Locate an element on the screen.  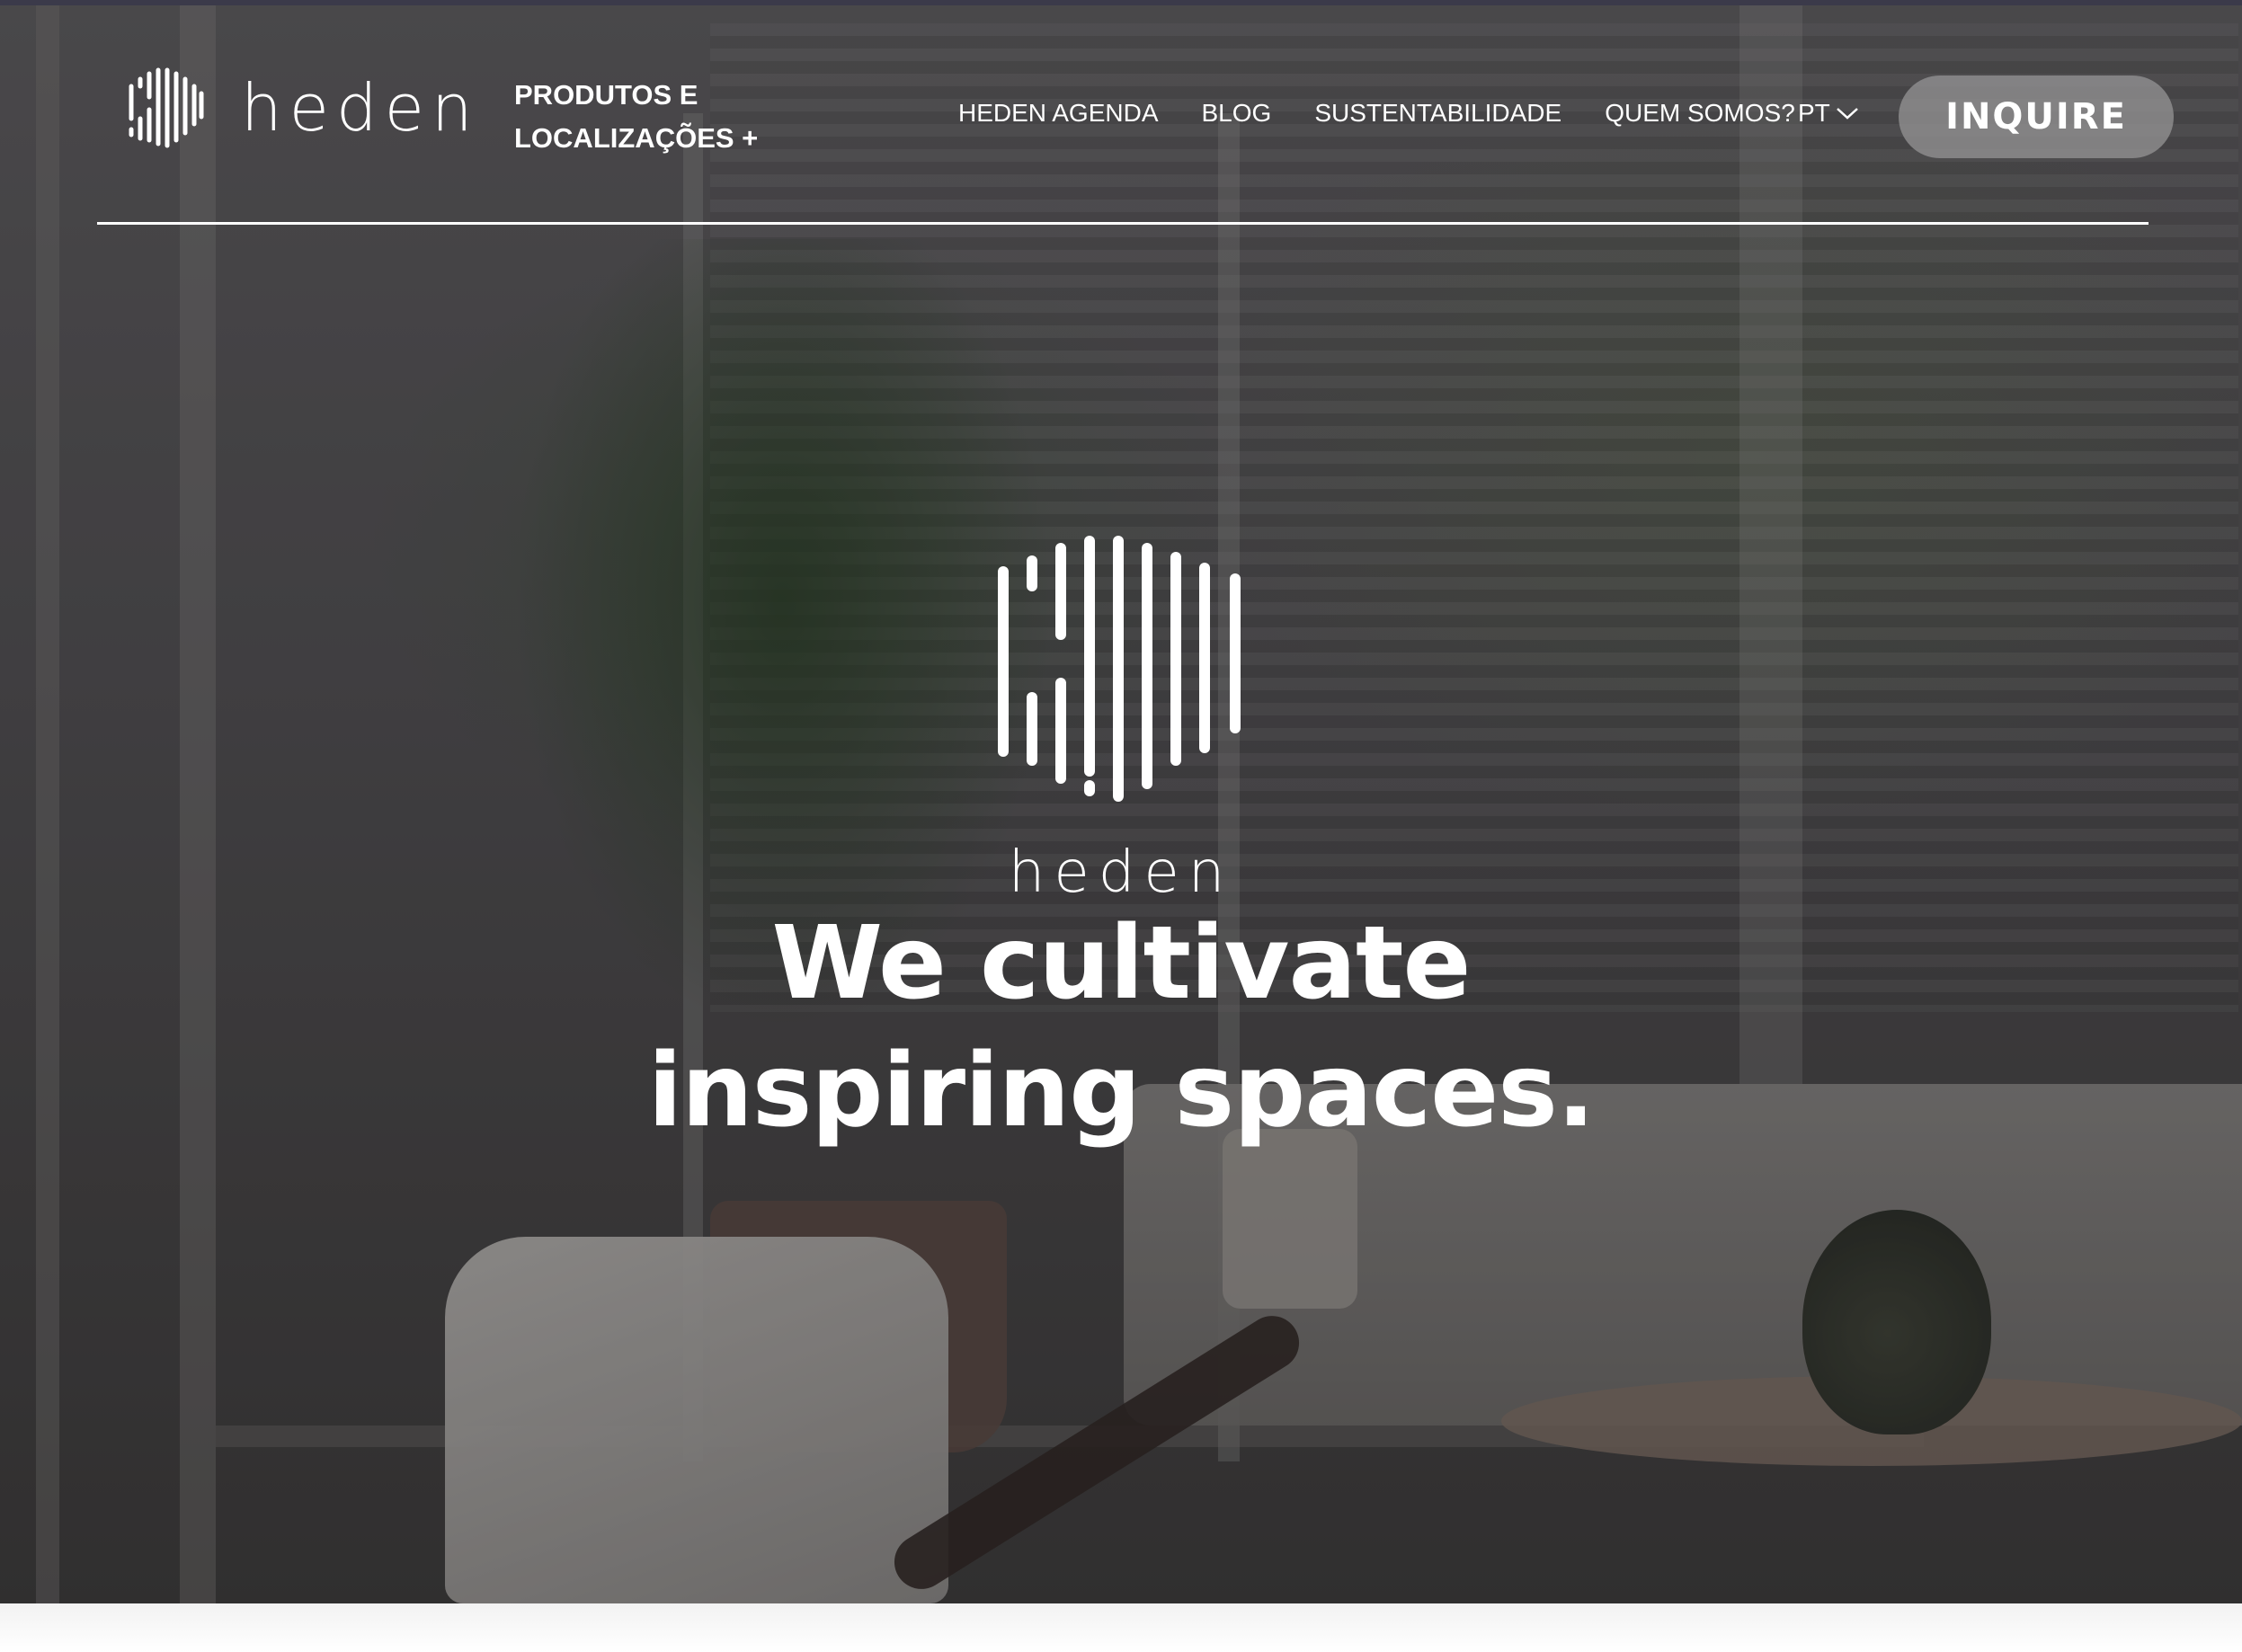
hero-headline-line1: We cultivate is located at coordinates (1121, 963).